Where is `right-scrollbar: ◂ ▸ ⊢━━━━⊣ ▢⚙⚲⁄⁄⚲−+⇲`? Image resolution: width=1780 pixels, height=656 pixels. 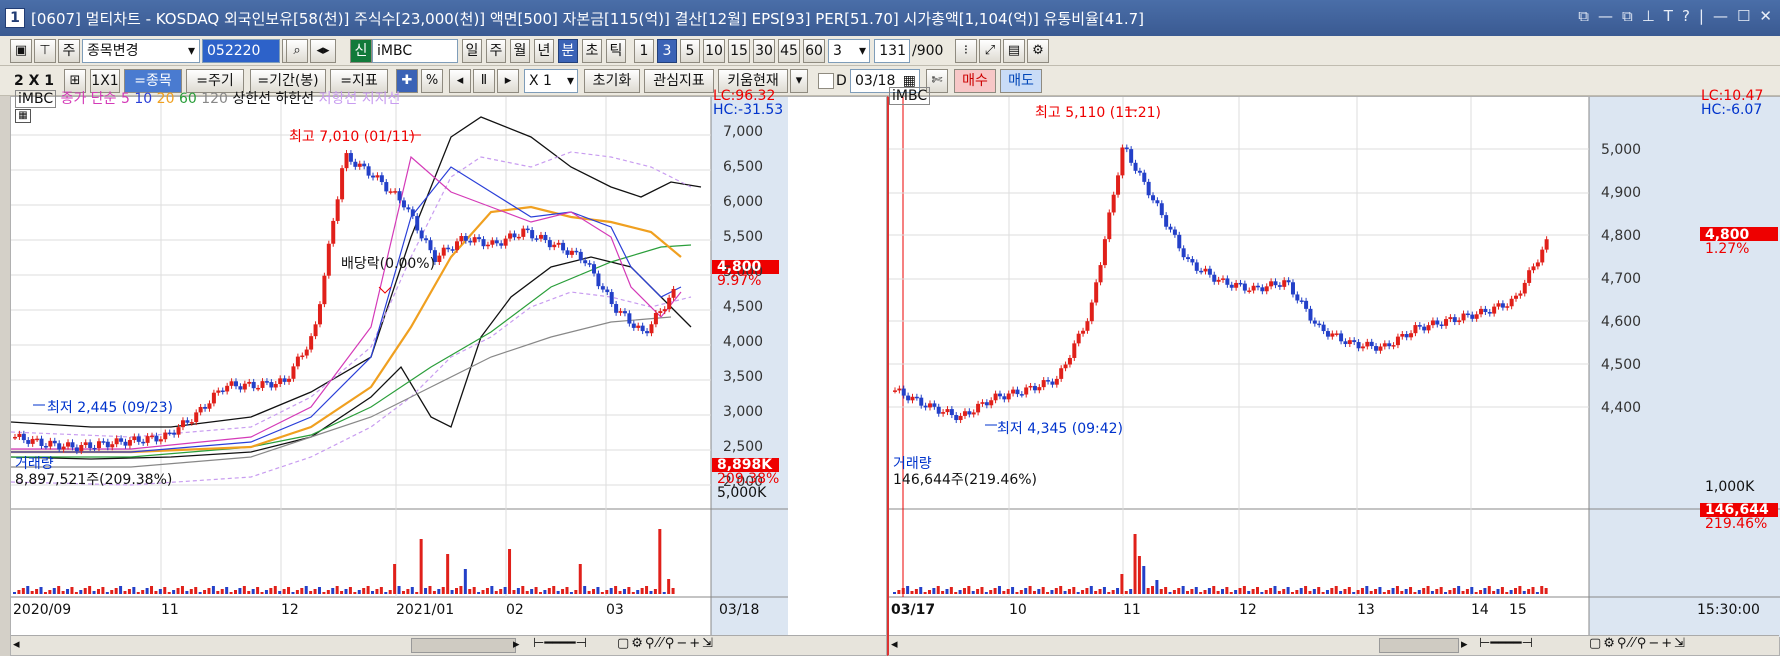 right-scrollbar: ◂ ▸ ⊢━━━━⊣ ▢⚙⚲⁄⁄⚲−+⇲ is located at coordinates (1334, 645).